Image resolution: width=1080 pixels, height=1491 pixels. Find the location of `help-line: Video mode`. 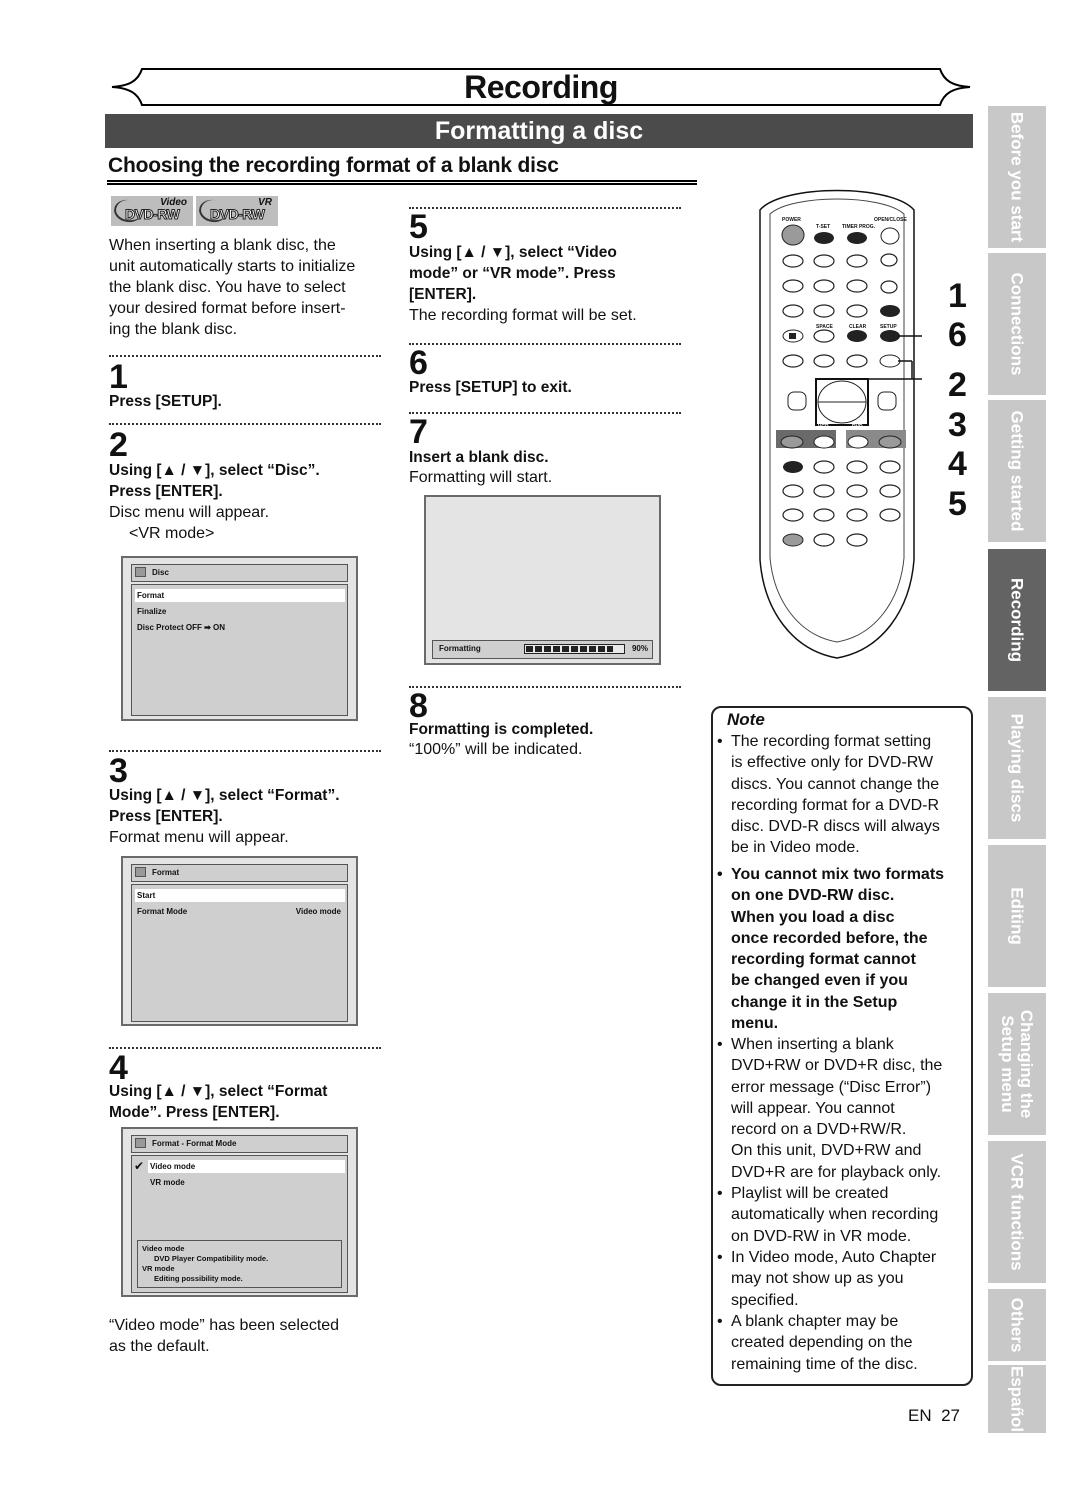

help-line: Video mode is located at coordinates (163, 1248).